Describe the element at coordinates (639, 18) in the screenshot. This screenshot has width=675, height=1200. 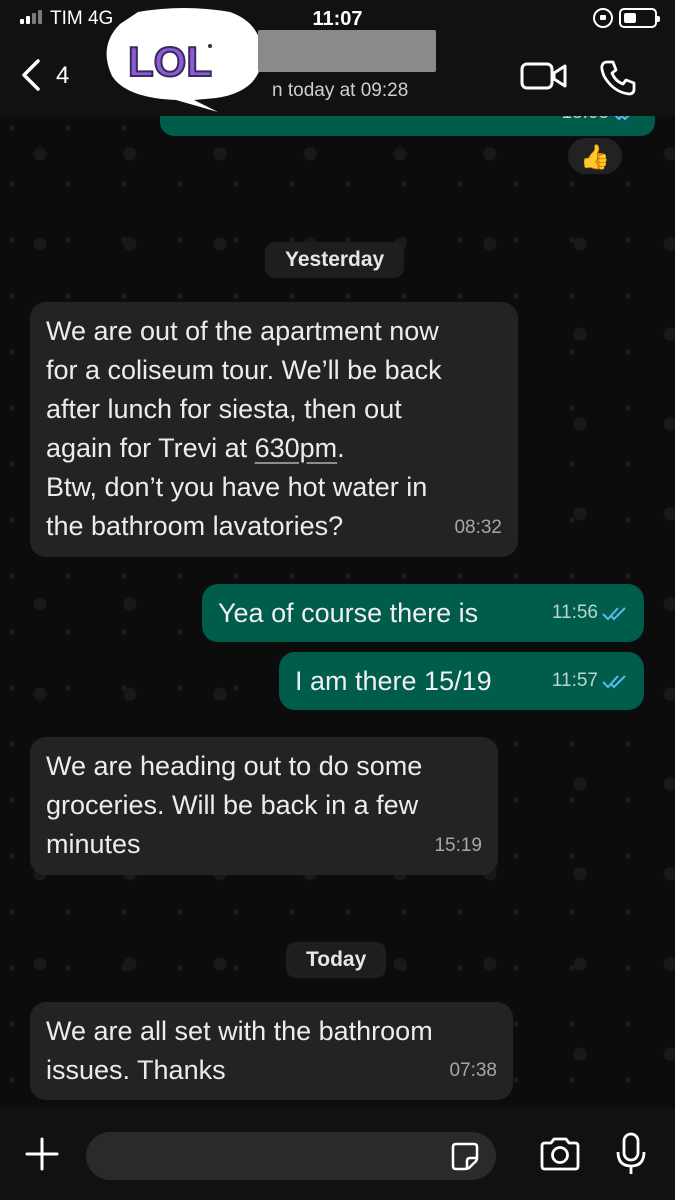
I see `battery-icon` at that location.